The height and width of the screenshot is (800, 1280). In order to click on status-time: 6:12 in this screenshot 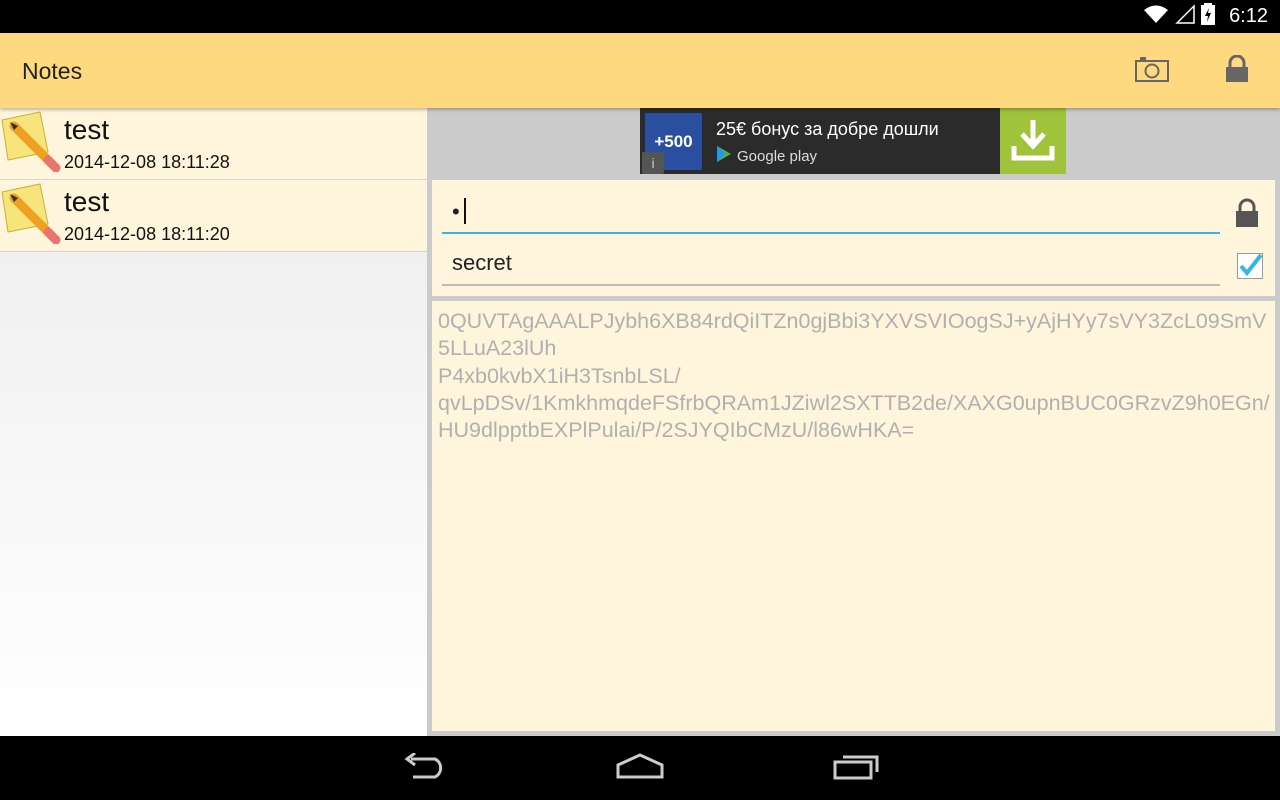, I will do `click(1248, 16)`.